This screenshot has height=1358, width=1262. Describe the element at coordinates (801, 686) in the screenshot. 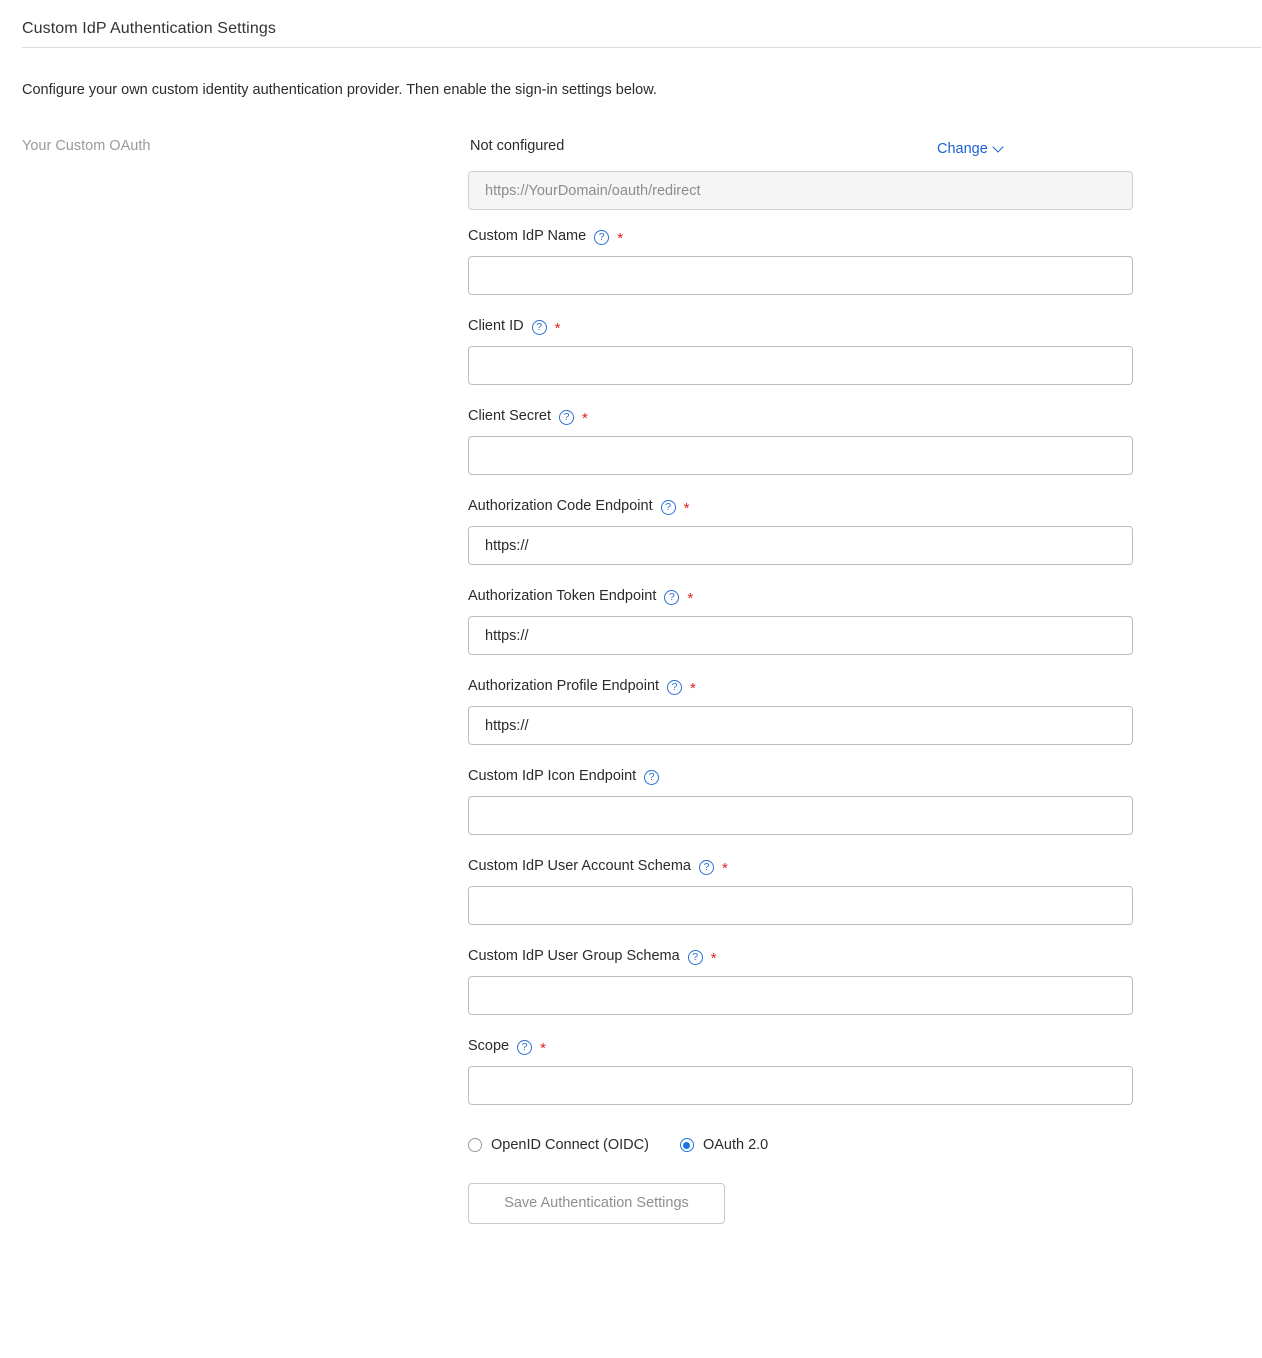

I see `field-label-authorization-profile-endpoint: Authorization Profile Endpoint? *` at that location.